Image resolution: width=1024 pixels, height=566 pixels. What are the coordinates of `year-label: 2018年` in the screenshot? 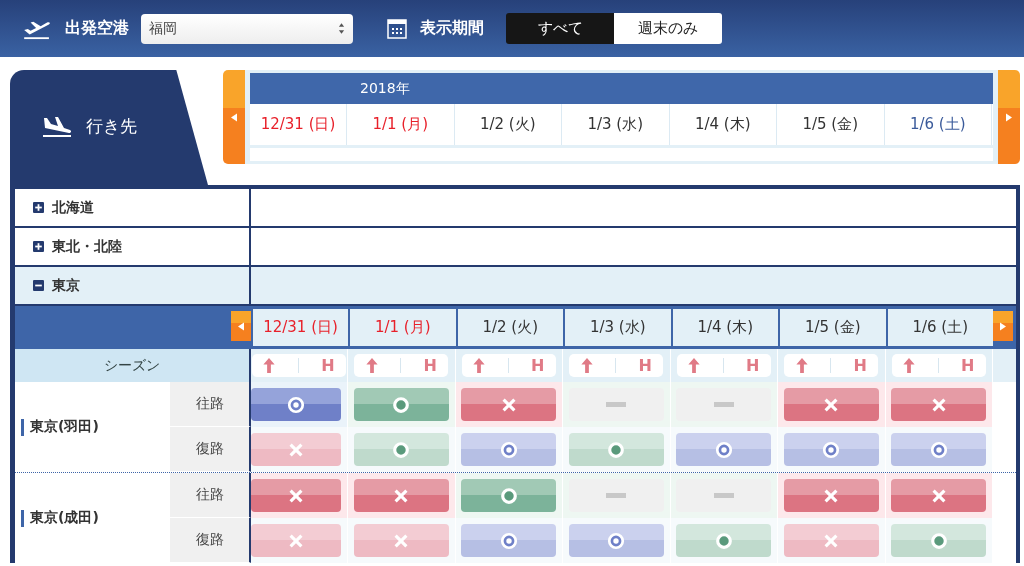 It's located at (385, 88).